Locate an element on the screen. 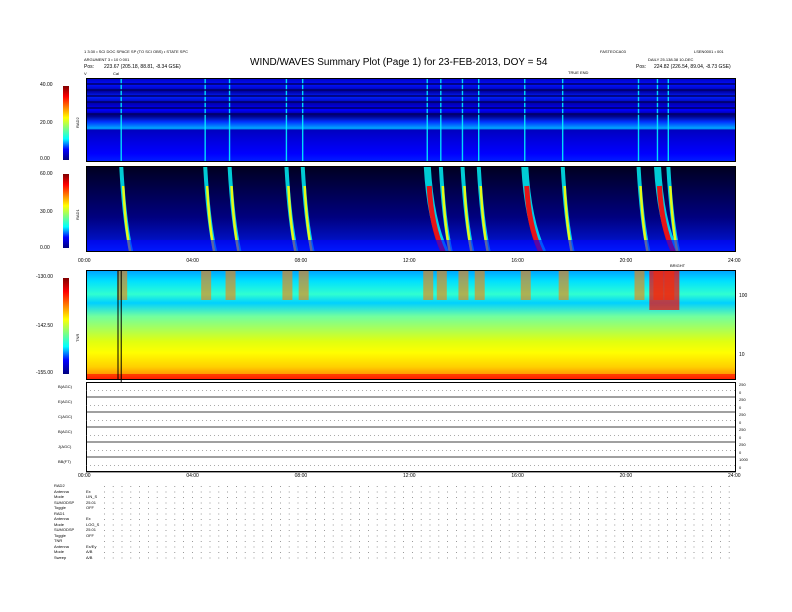 This screenshot has width=792, height=612. time-top-tick-label: 24:00 is located at coordinates (734, 261).